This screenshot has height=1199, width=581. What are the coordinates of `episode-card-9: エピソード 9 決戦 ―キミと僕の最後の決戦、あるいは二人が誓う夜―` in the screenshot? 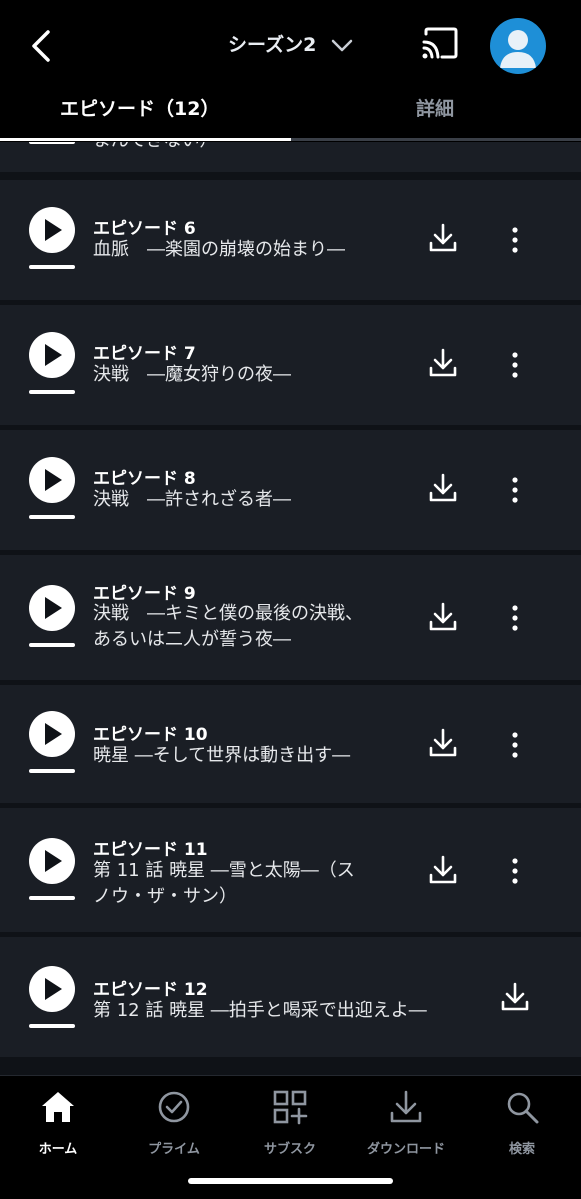 It's located at (290, 617).